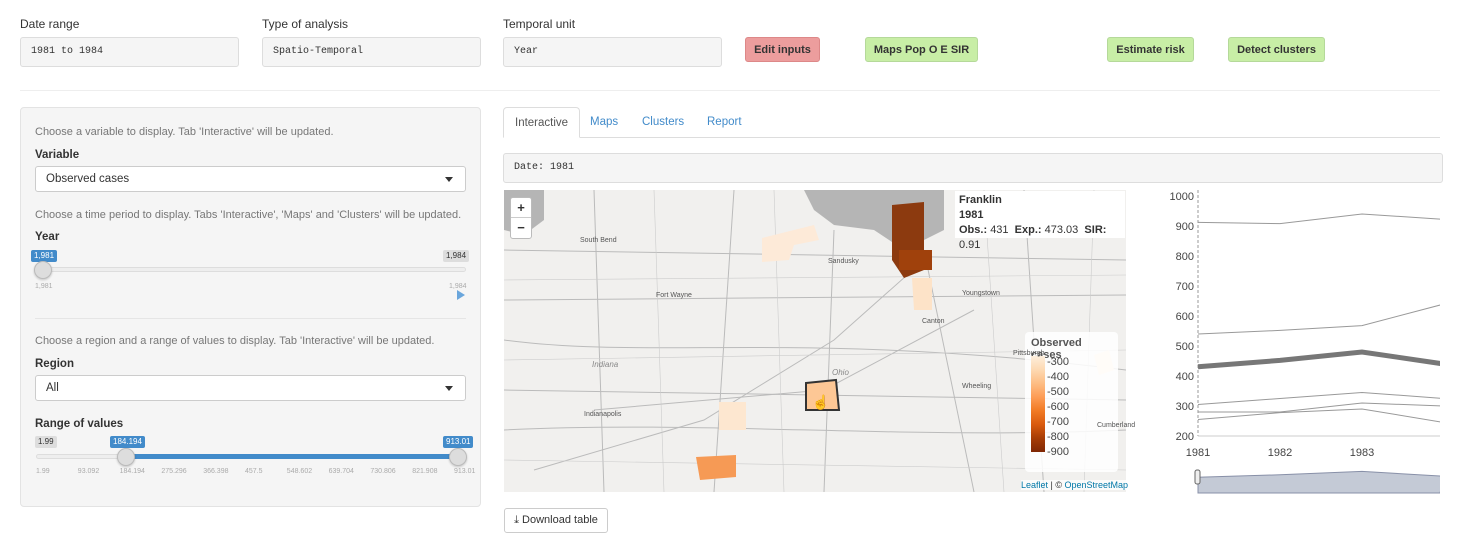 The width and height of the screenshot is (1459, 540). I want to click on popup-year: 1981, so click(971, 215).